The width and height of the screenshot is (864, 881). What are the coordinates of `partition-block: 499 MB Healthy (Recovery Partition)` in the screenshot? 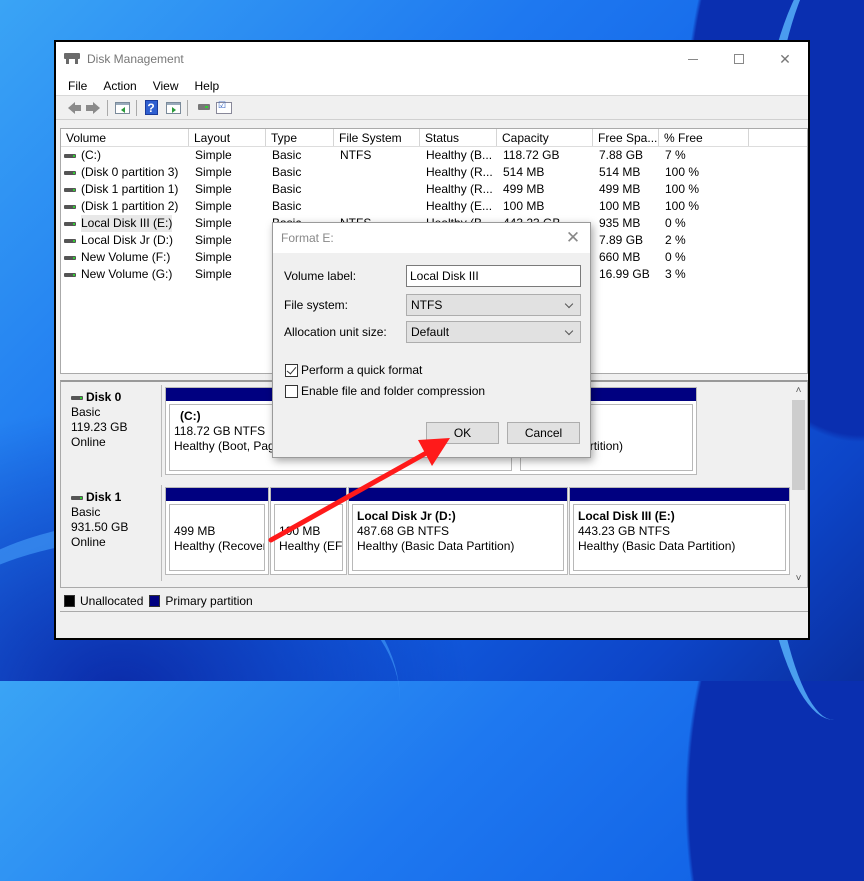 It's located at (217, 531).